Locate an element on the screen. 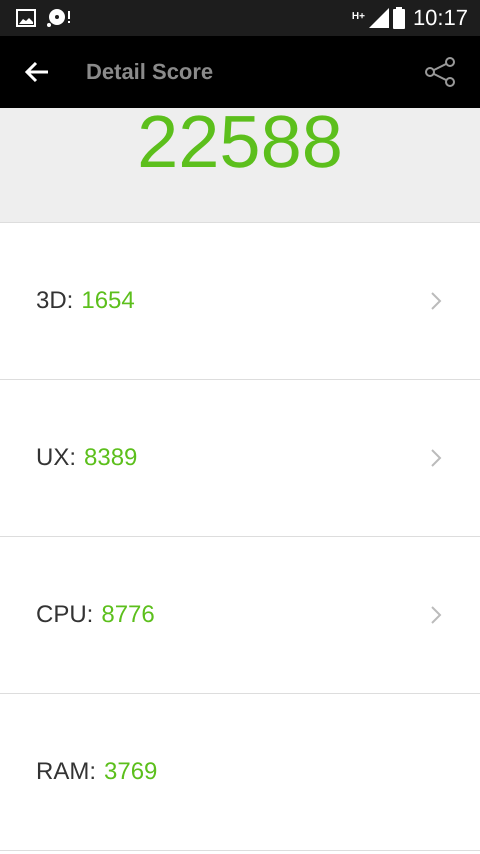 This screenshot has width=480, height=854. score-value: 1654 is located at coordinates (108, 301).